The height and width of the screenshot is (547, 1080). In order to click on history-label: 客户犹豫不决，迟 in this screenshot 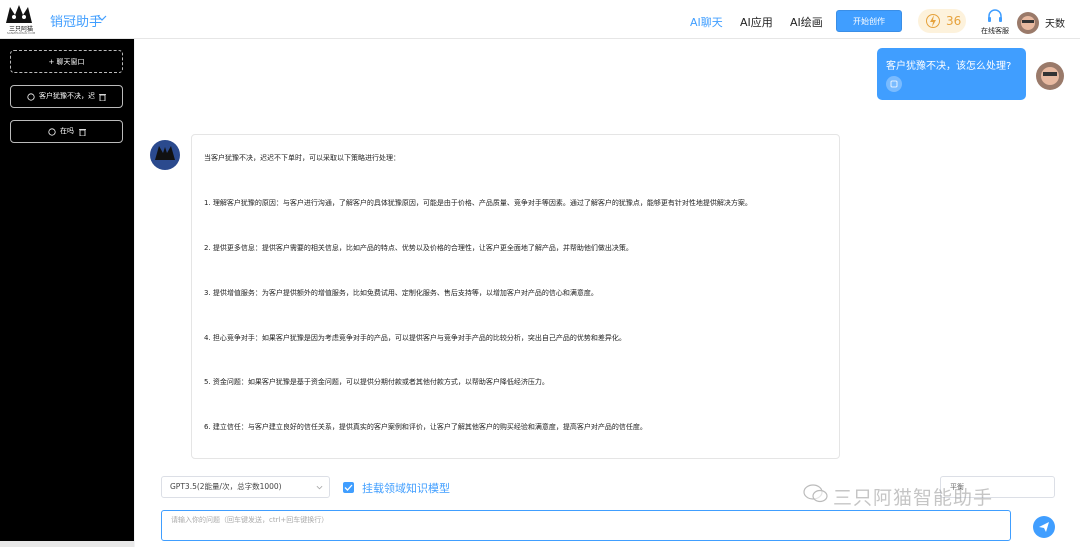, I will do `click(67, 96)`.